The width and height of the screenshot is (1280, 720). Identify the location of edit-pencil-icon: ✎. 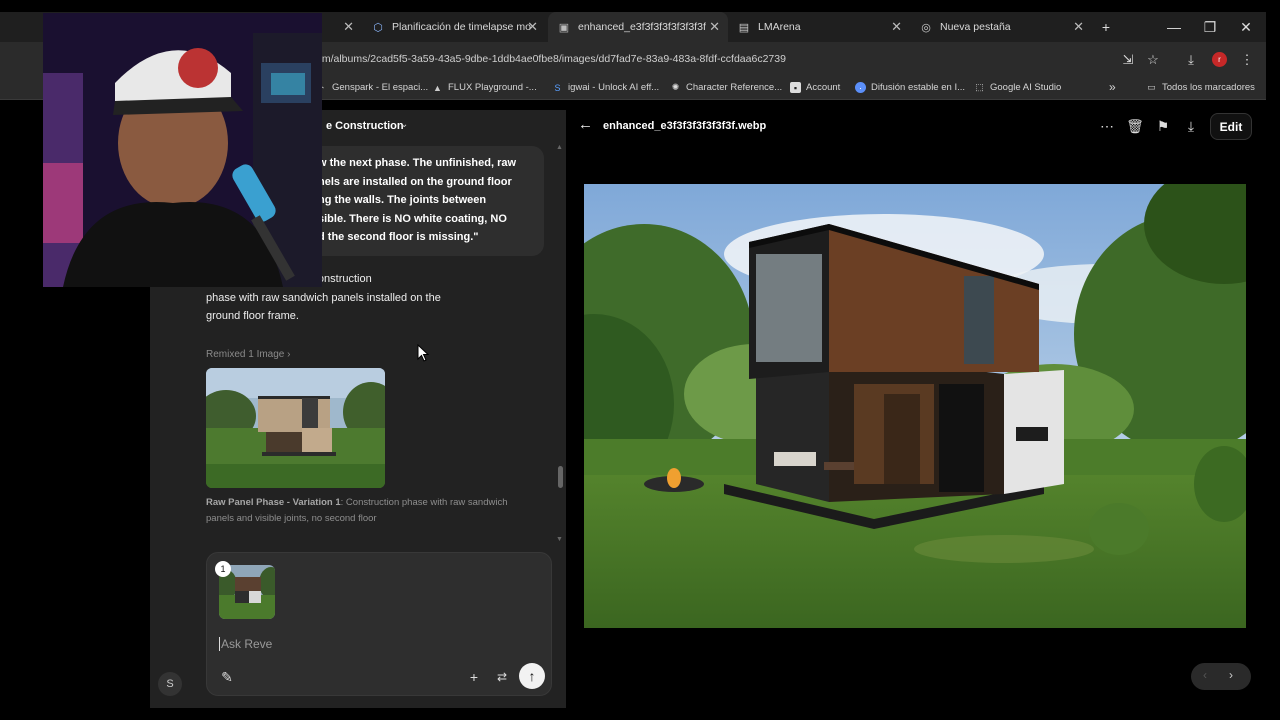
(227, 677).